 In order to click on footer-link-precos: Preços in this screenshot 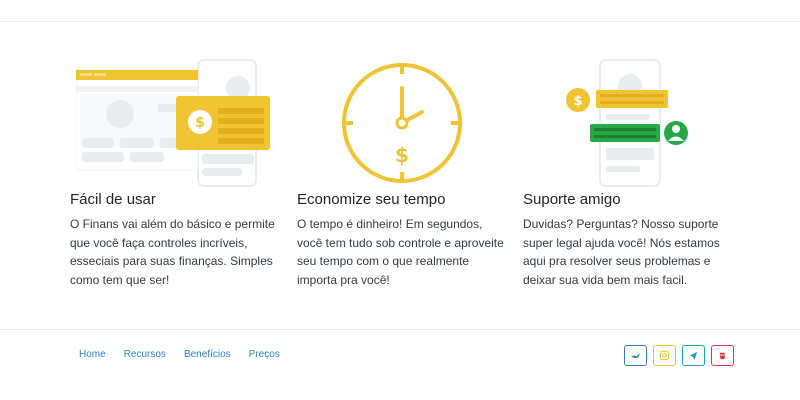, I will do `click(264, 354)`.